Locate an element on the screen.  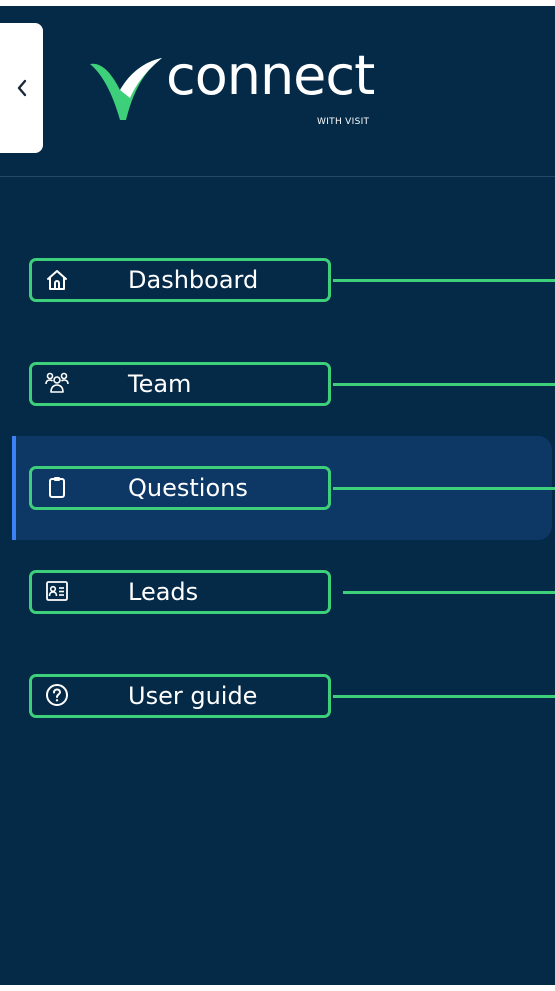
logo-wordmark: connect is located at coordinates (270, 75).